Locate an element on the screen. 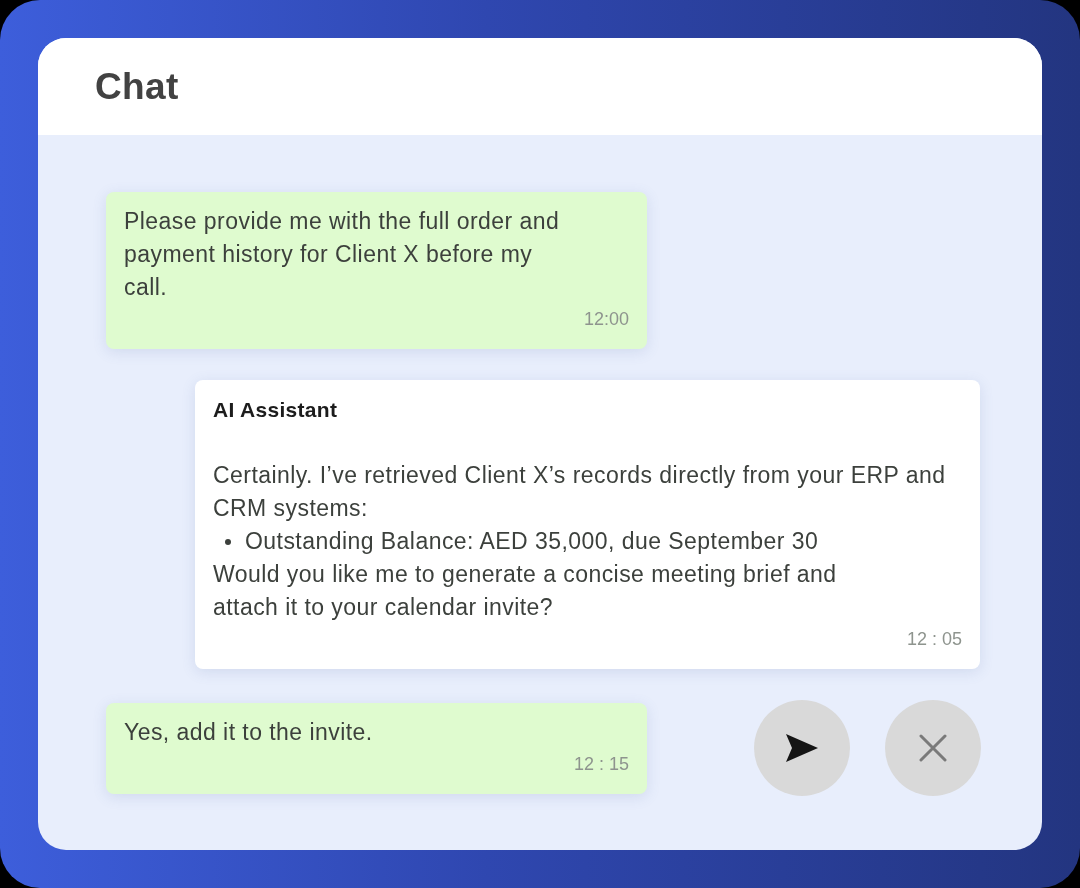 This screenshot has height=888, width=1080. bullet-icon is located at coordinates (228, 541).